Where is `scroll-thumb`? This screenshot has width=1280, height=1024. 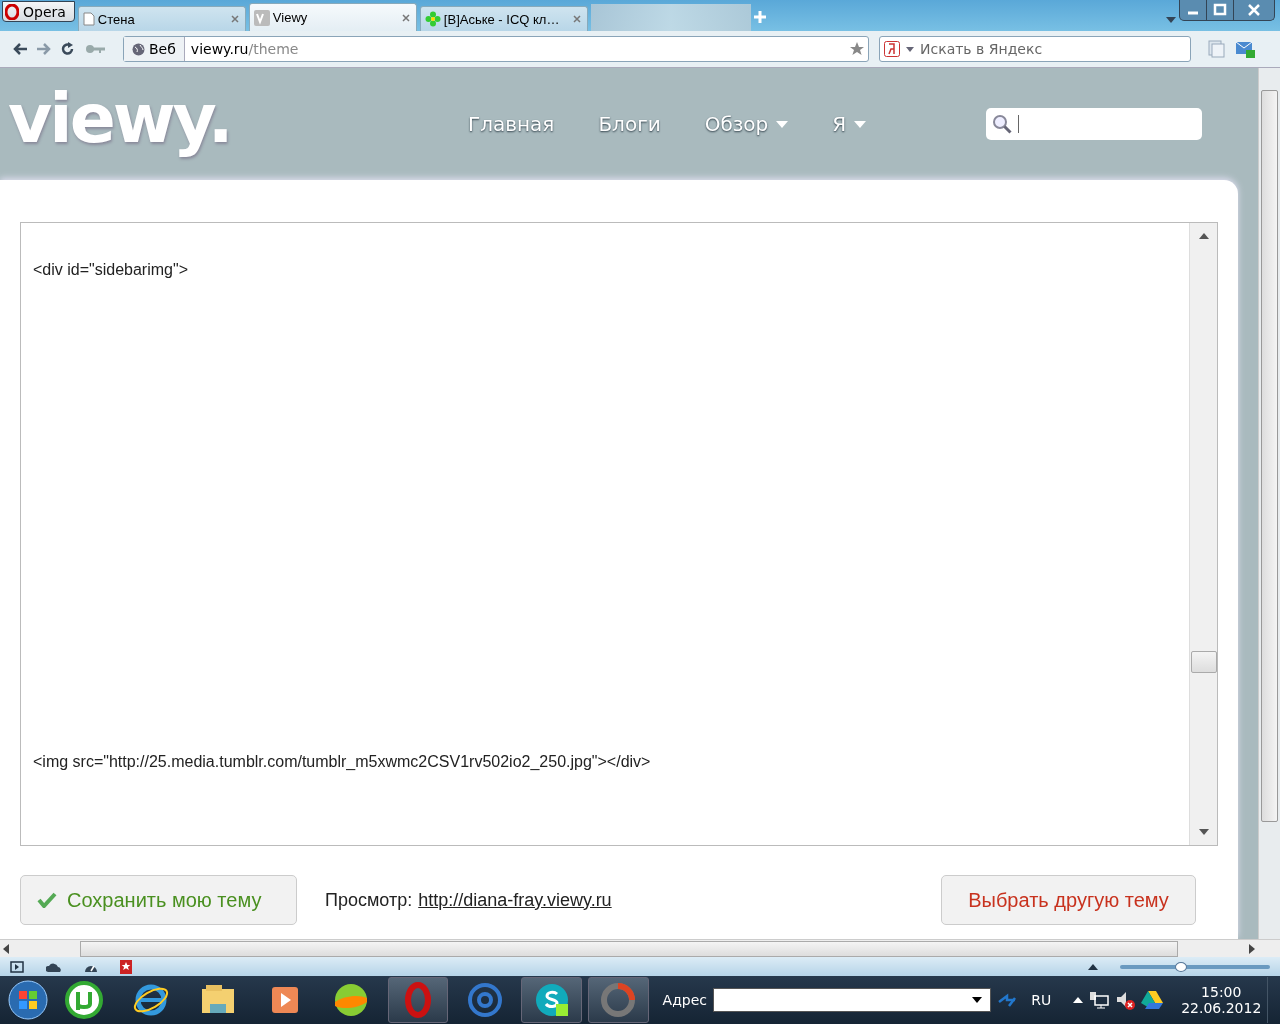
scroll-thumb is located at coordinates (1203, 662).